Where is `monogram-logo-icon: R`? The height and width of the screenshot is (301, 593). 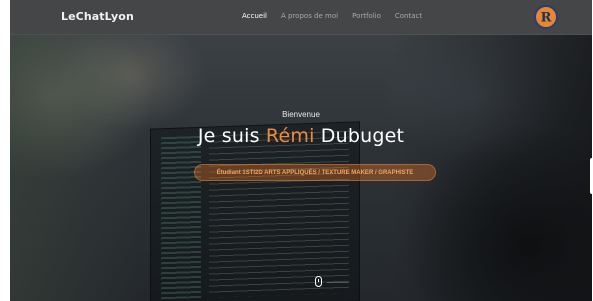
monogram-logo-icon: R is located at coordinates (546, 17).